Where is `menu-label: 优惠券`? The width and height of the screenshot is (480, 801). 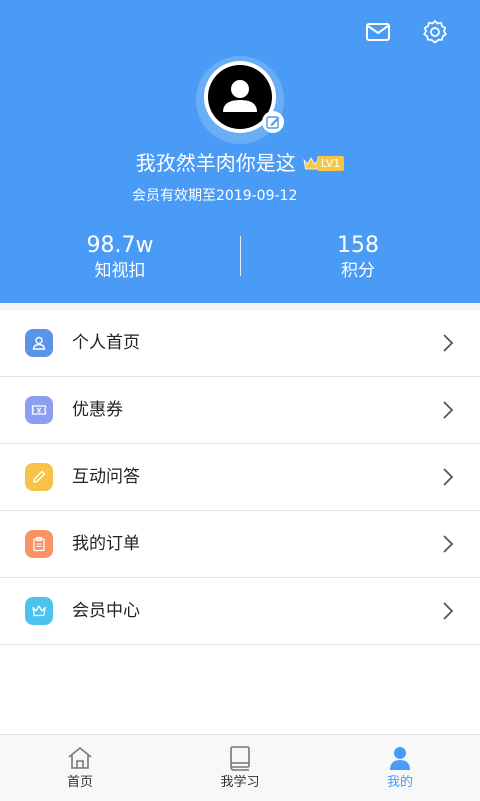
menu-label: 优惠券 is located at coordinates (97, 410).